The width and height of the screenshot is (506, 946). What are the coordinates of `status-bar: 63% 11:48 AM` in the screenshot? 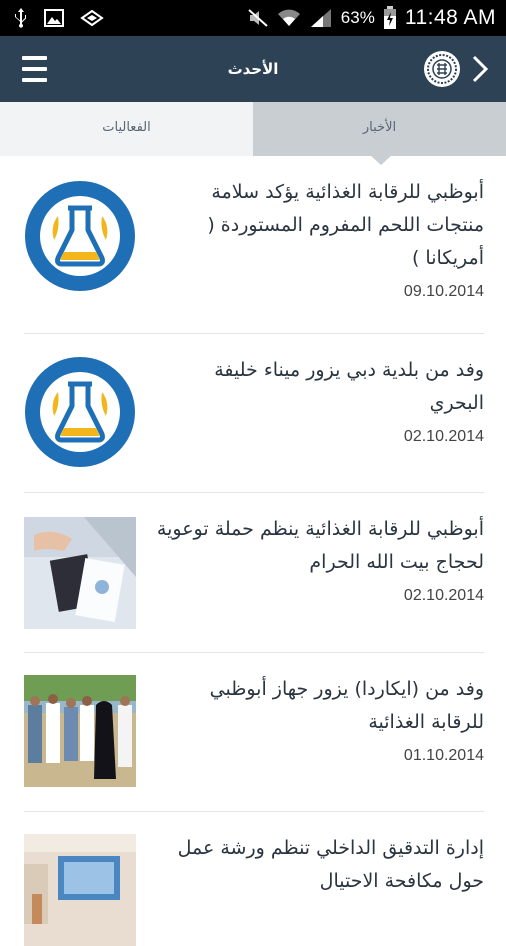 It's located at (253, 18).